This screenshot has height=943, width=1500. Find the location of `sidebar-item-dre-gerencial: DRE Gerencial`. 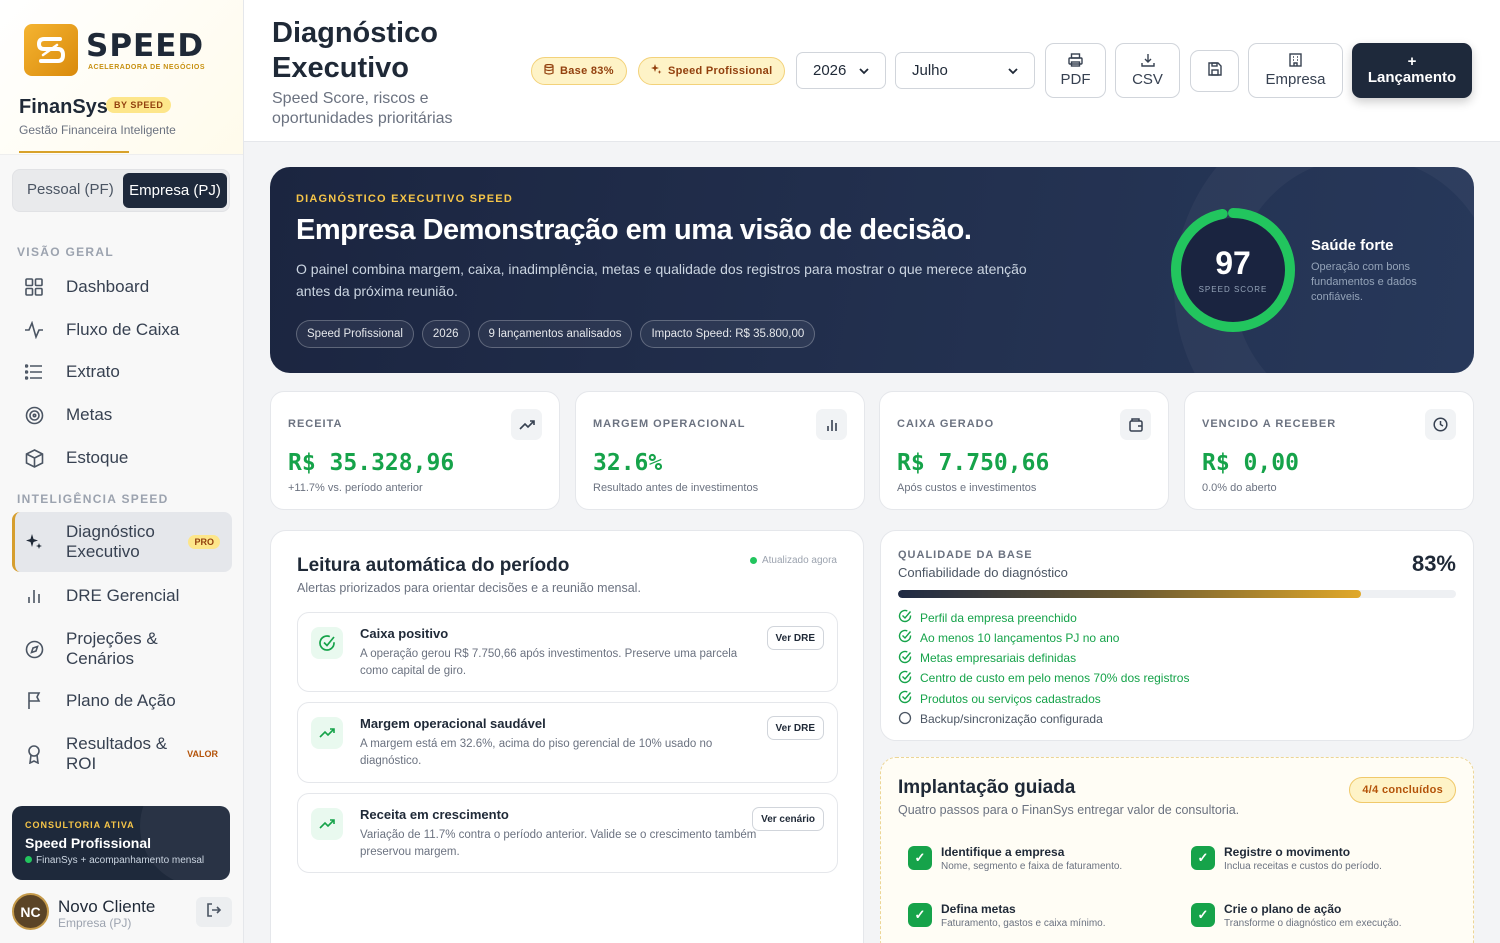

sidebar-item-dre-gerencial: DRE Gerencial is located at coordinates (122, 596).